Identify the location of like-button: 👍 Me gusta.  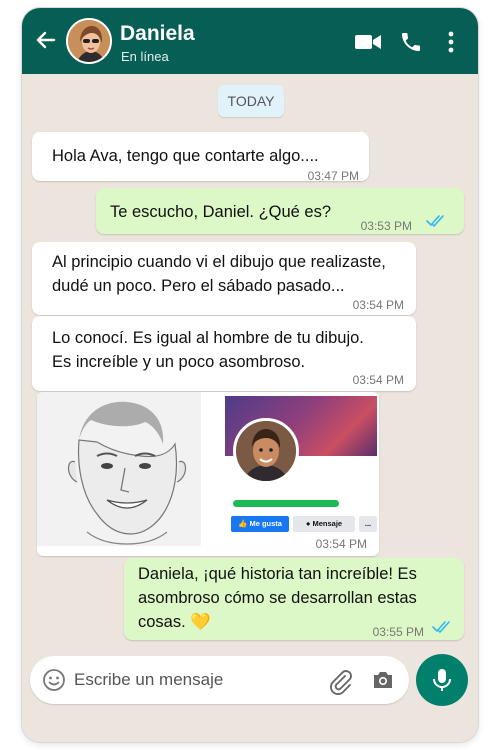
(260, 524).